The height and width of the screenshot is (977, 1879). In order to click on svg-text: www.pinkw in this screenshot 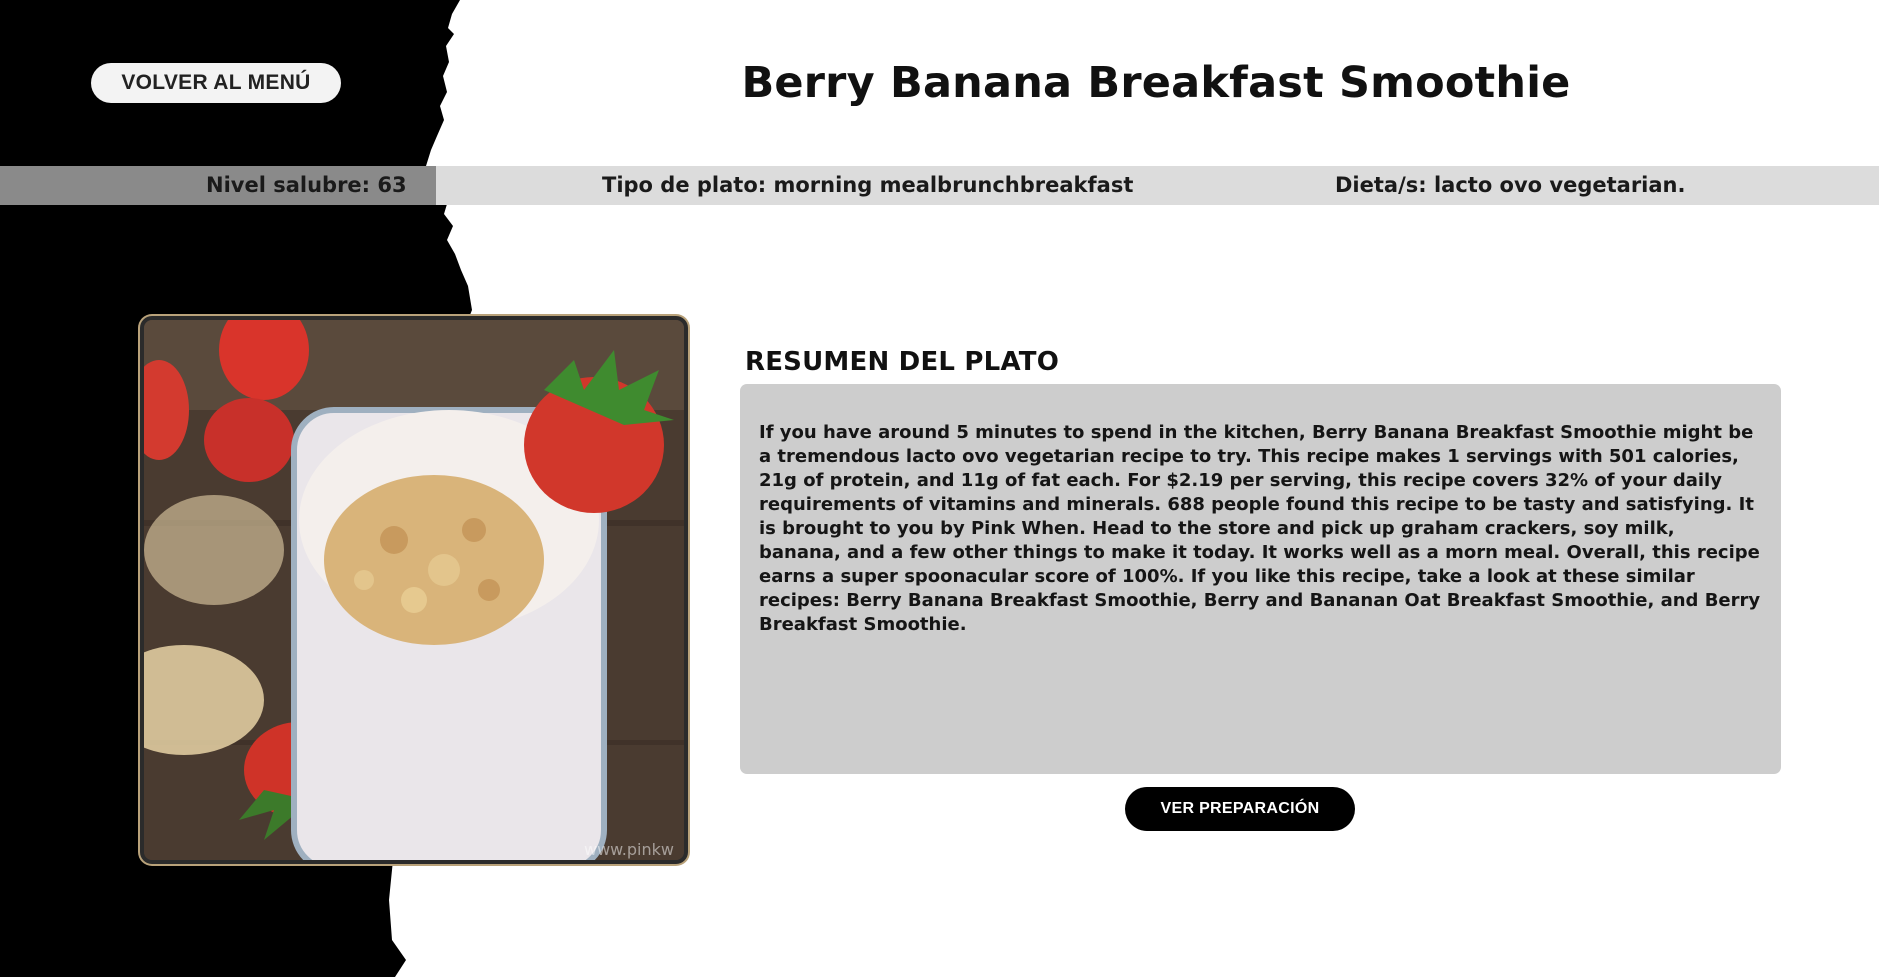, I will do `click(629, 849)`.